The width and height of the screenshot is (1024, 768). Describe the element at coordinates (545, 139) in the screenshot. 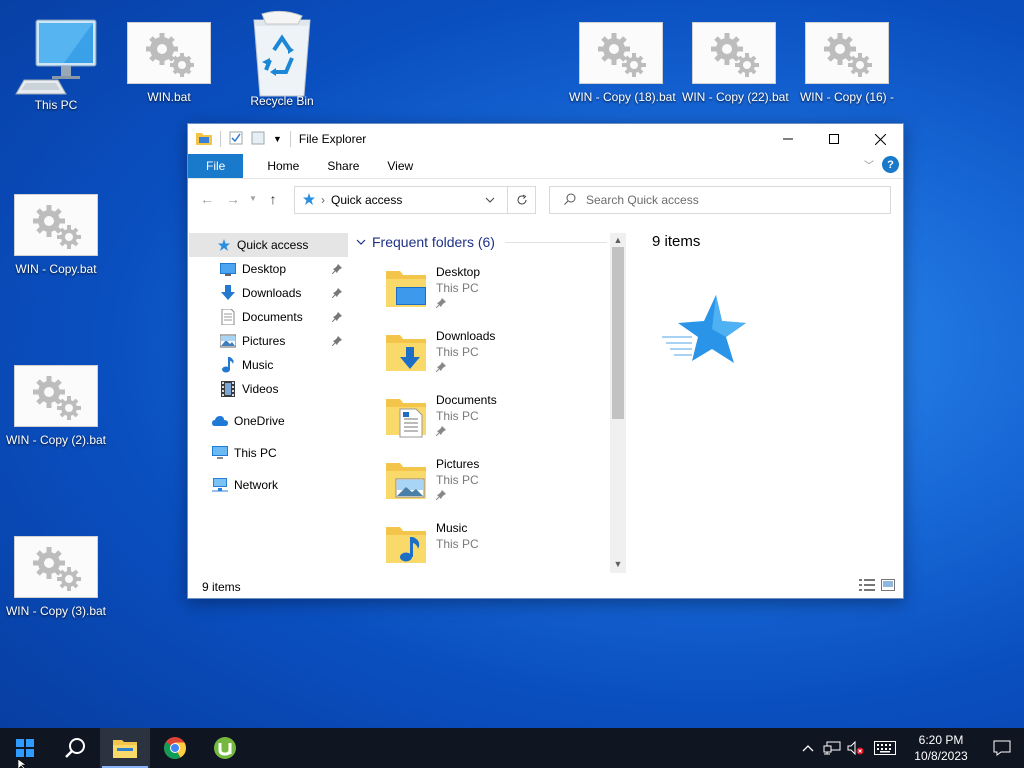

I see `title-bar: ▼ File Explorer` at that location.